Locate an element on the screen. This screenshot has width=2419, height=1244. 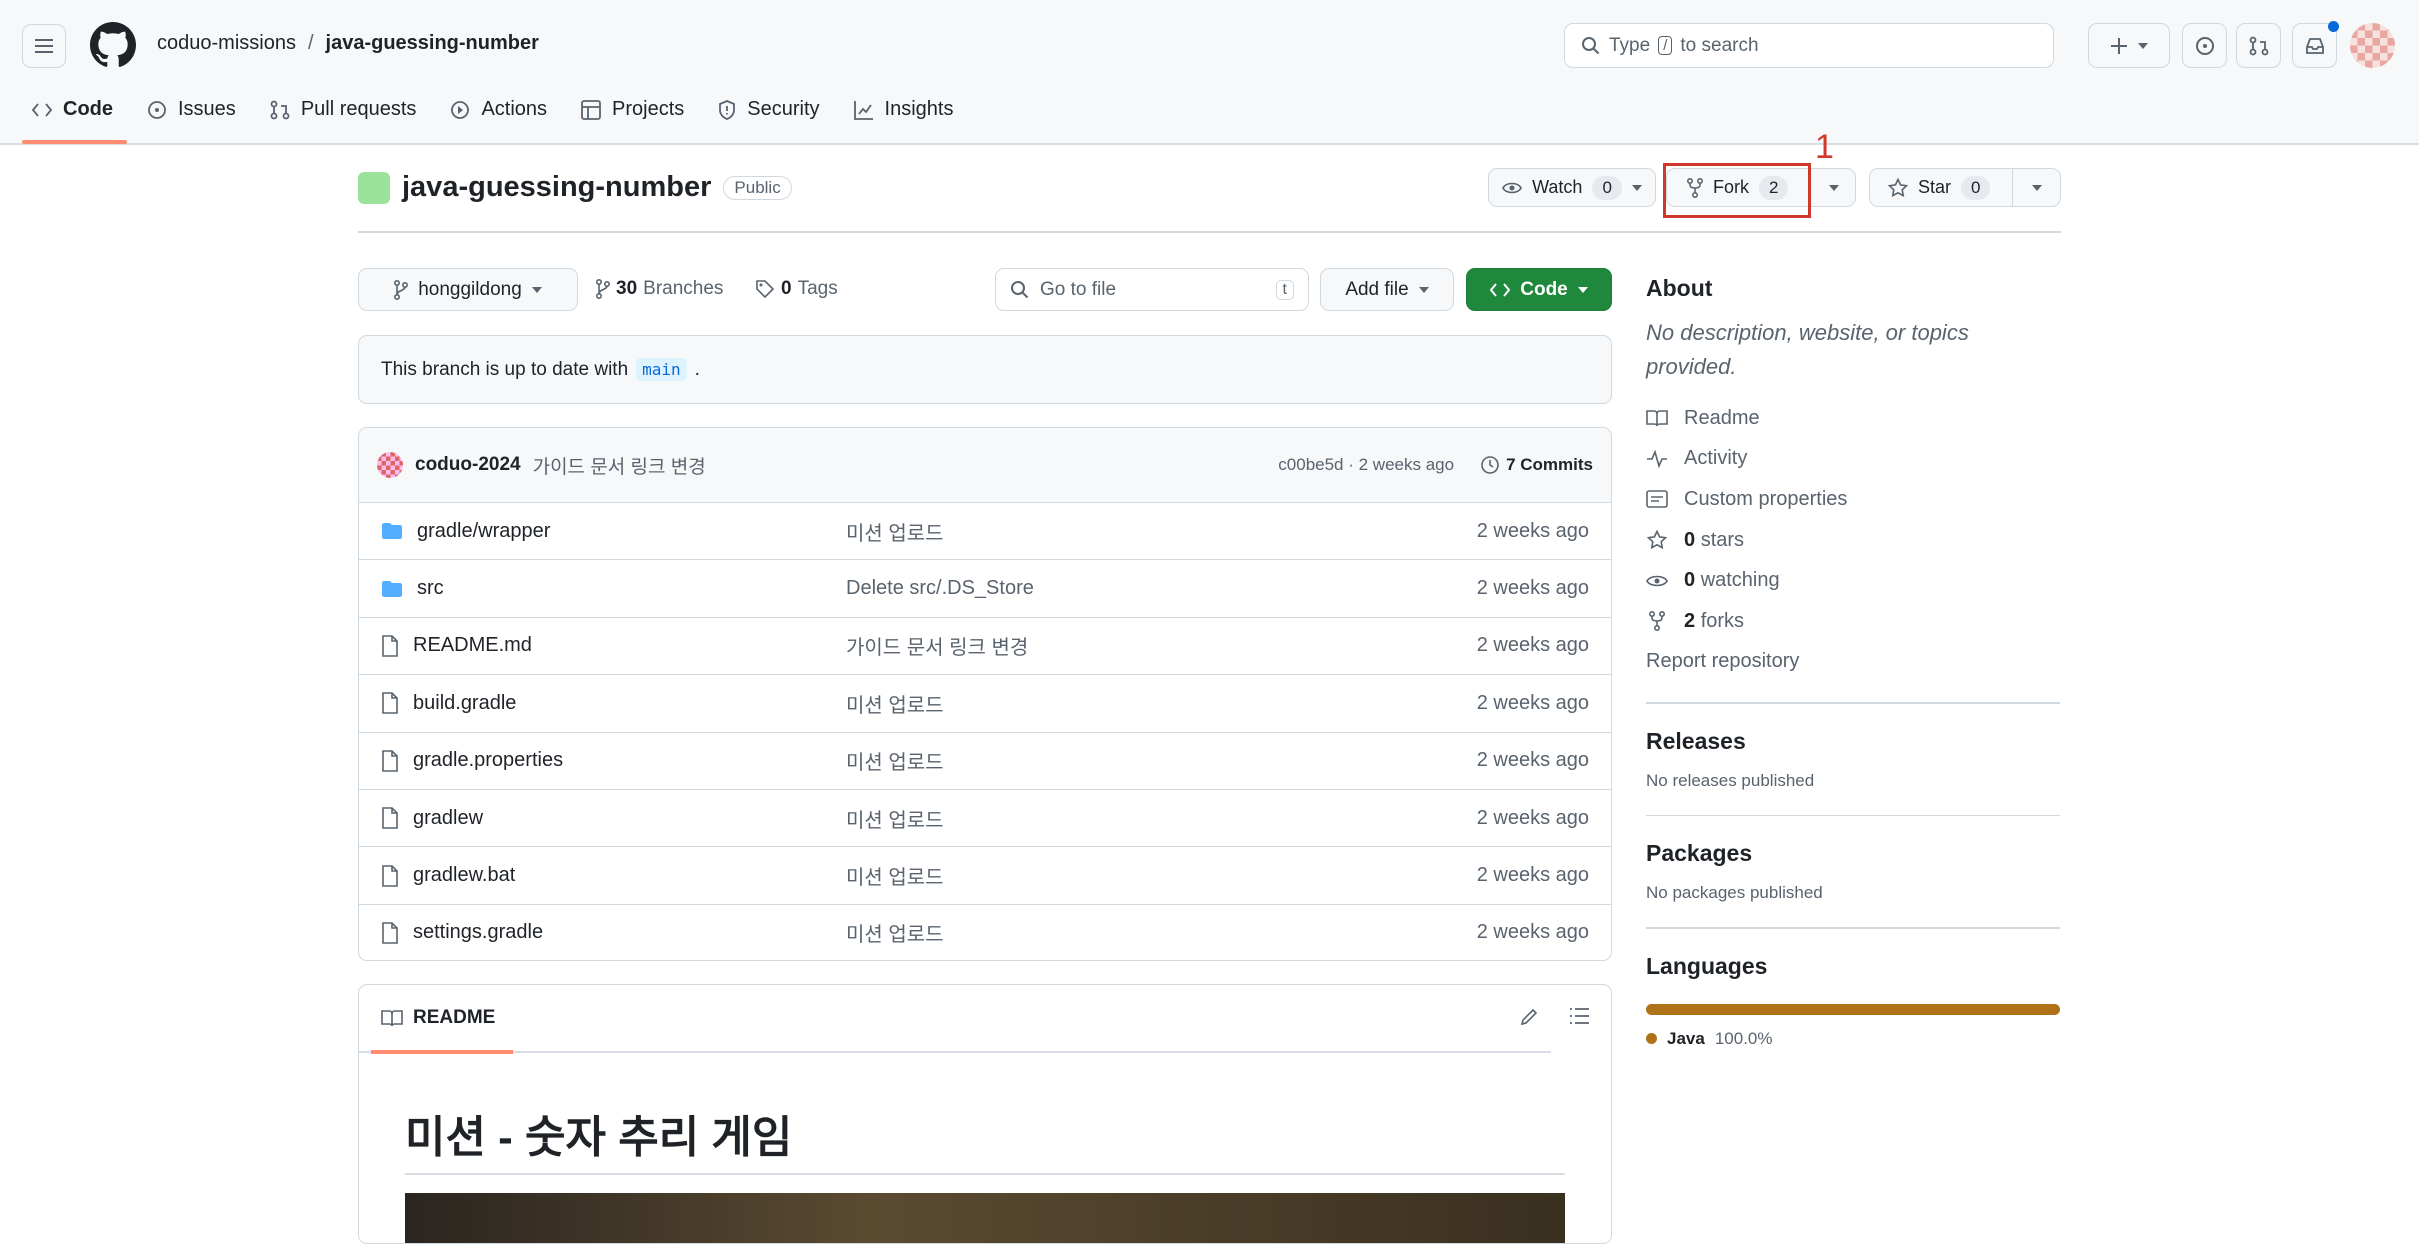
watch-button: Watch 0 is located at coordinates (1572, 187).